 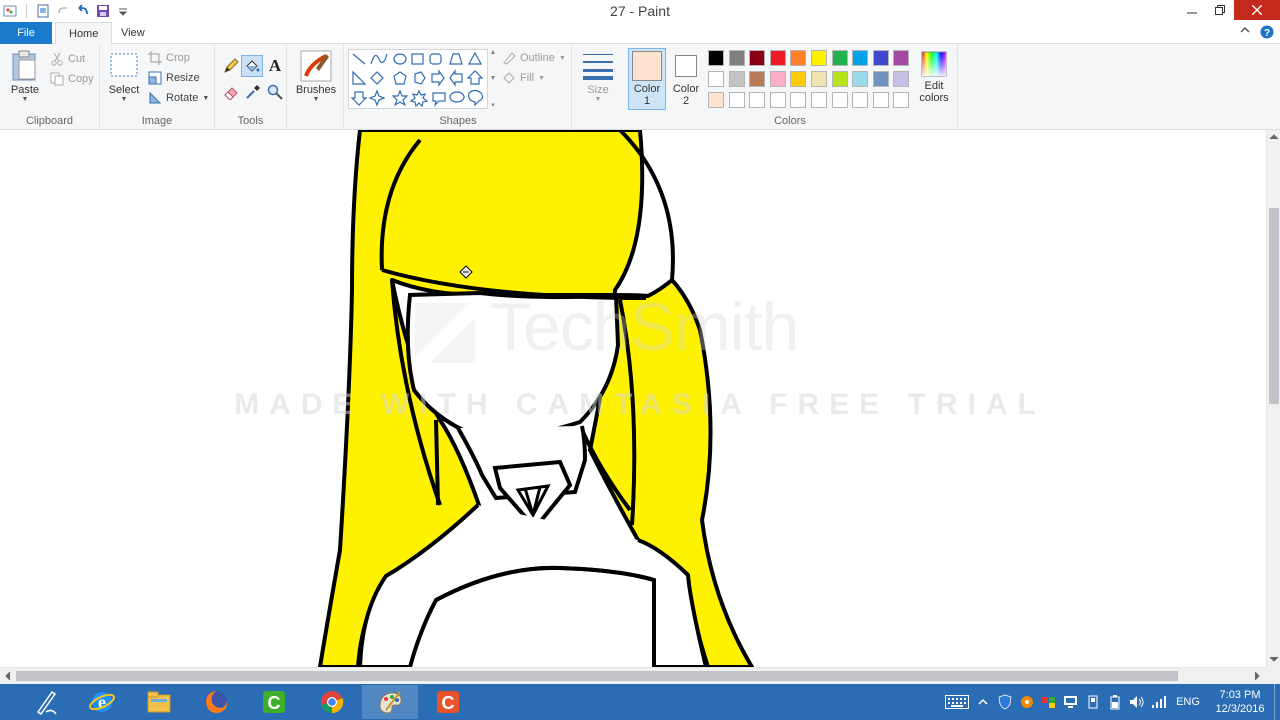 What do you see at coordinates (275, 92) in the screenshot?
I see `magnifier-tool` at bounding box center [275, 92].